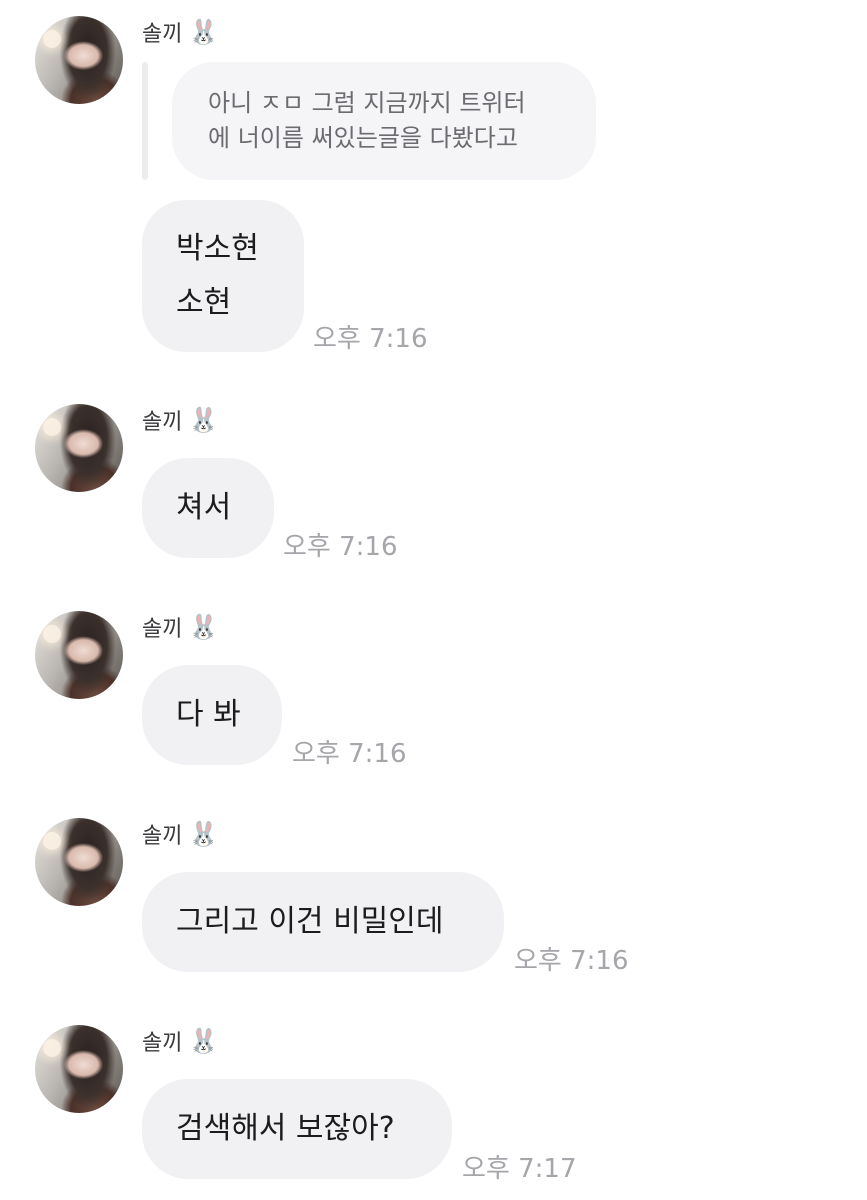 The width and height of the screenshot is (867, 1200). I want to click on message-bubble: 다 봐, so click(212, 715).